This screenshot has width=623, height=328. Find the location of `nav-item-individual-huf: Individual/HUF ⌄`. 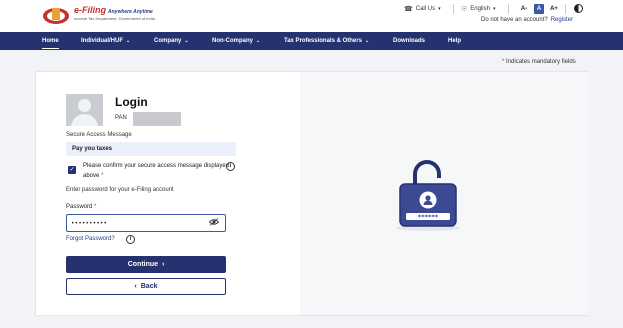

nav-item-individual-huf: Individual/HUF ⌄ is located at coordinates (105, 41).